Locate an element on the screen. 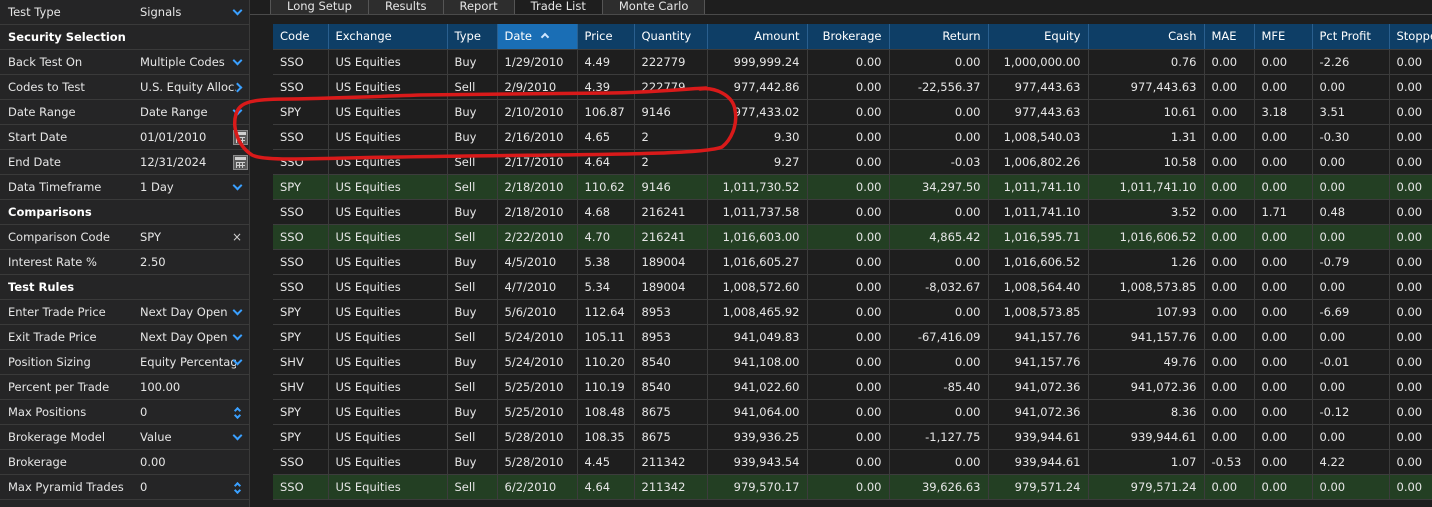  column-header-mfe: MFE is located at coordinates (1283, 37).